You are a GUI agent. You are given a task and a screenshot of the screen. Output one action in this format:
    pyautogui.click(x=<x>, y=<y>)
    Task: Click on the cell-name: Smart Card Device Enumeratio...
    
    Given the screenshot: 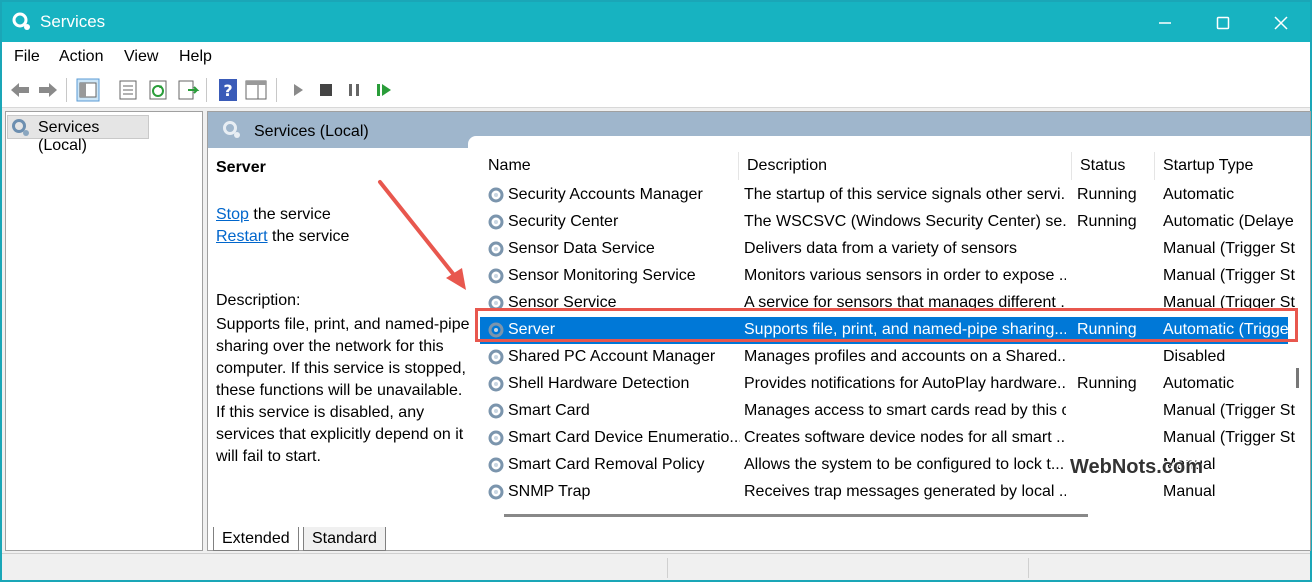 What is the action you would take?
    pyautogui.click(x=624, y=437)
    